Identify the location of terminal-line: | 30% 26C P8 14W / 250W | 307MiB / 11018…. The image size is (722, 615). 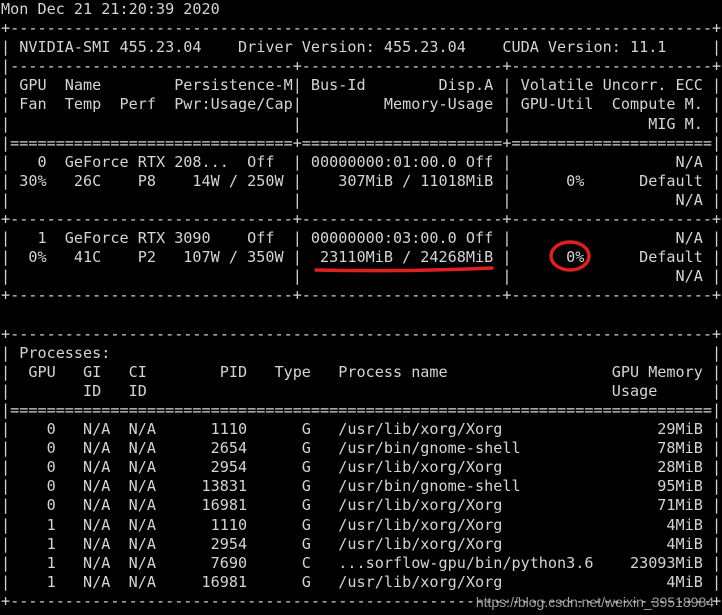
(361, 180).